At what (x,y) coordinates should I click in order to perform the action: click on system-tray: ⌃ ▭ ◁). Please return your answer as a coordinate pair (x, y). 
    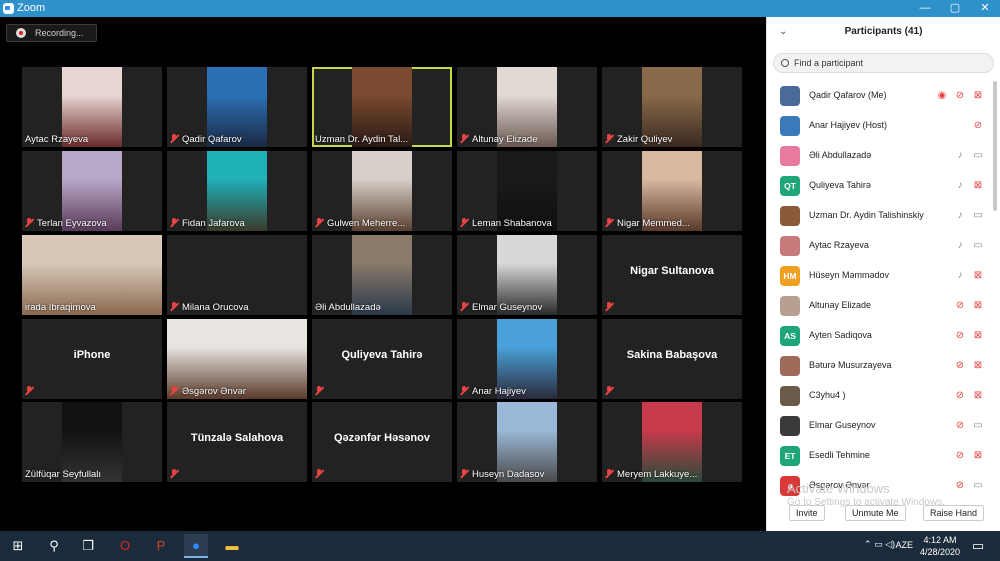
    Looking at the image, I should click on (879, 544).